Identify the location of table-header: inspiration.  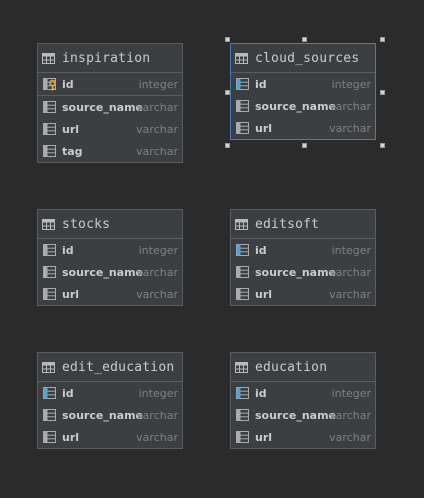
(110, 58).